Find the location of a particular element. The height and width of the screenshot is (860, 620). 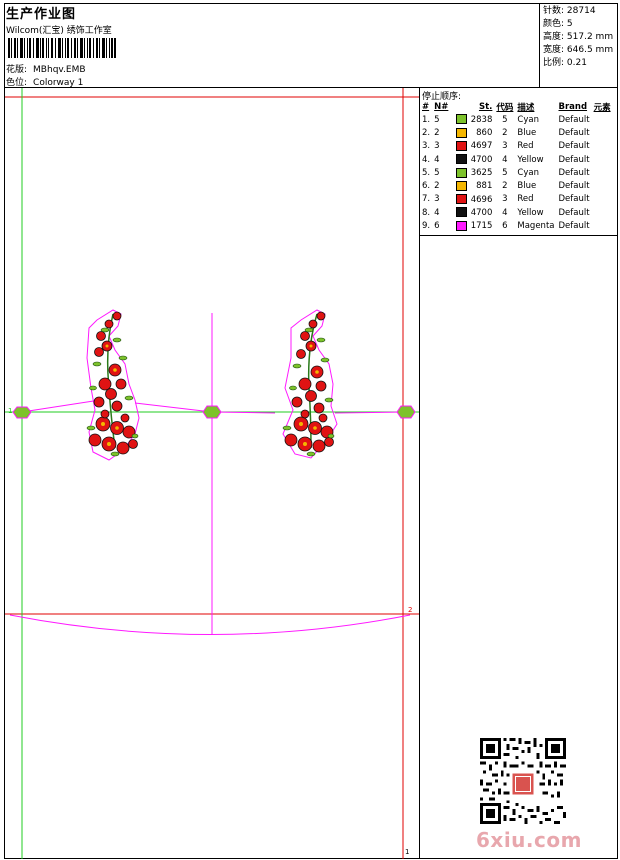

row-description: Magenta is located at coordinates (536, 226).